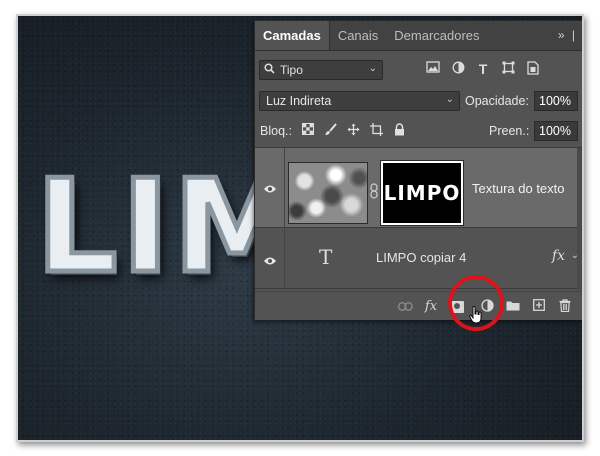 The width and height of the screenshot is (600, 456). What do you see at coordinates (292, 35) in the screenshot?
I see `tab-camadas: Camadas` at bounding box center [292, 35].